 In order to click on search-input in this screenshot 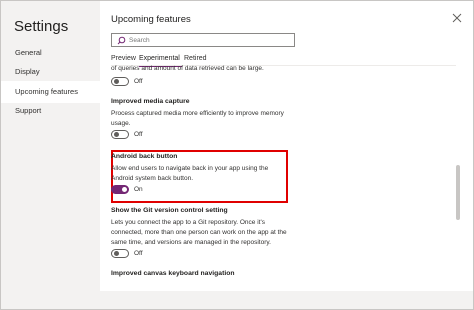, I will do `click(209, 40)`.